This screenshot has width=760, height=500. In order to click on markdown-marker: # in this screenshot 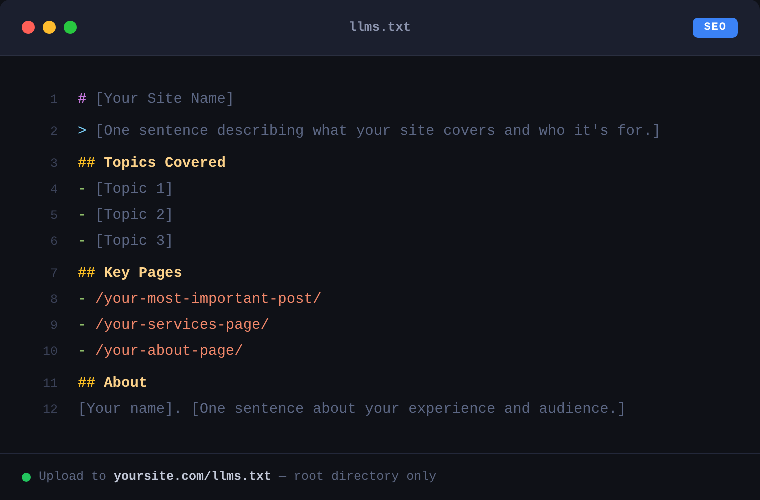, I will do `click(82, 100)`.